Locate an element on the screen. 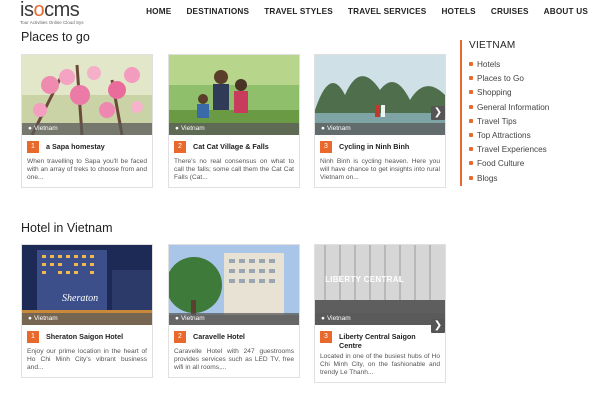 The width and height of the screenshot is (600, 400). hotel-sign-sheraton: Sheraton is located at coordinates (80, 298).